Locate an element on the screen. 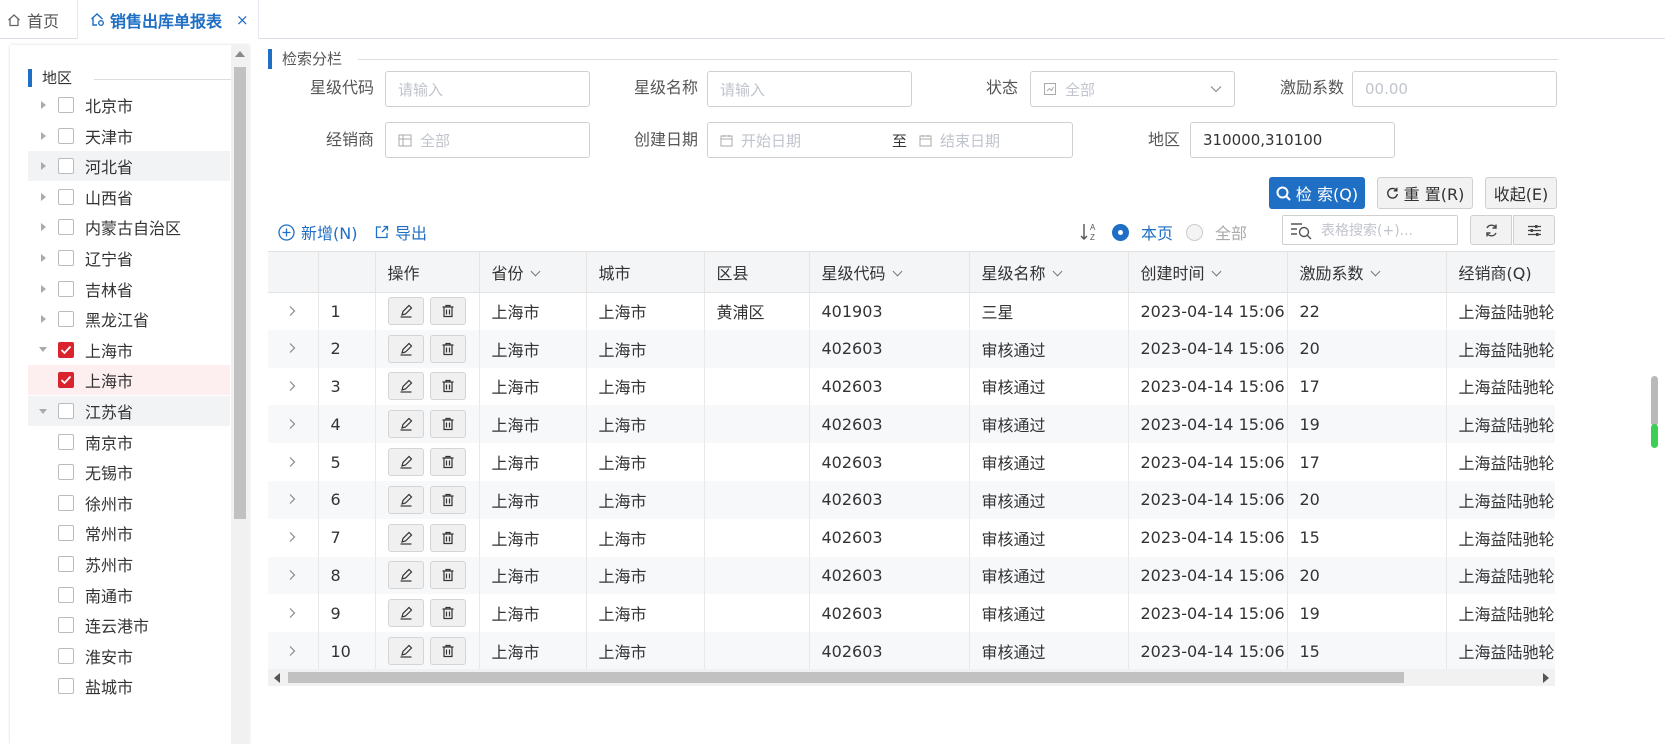 This screenshot has width=1665, height=744. star-name-input: 请输入 is located at coordinates (809, 89).